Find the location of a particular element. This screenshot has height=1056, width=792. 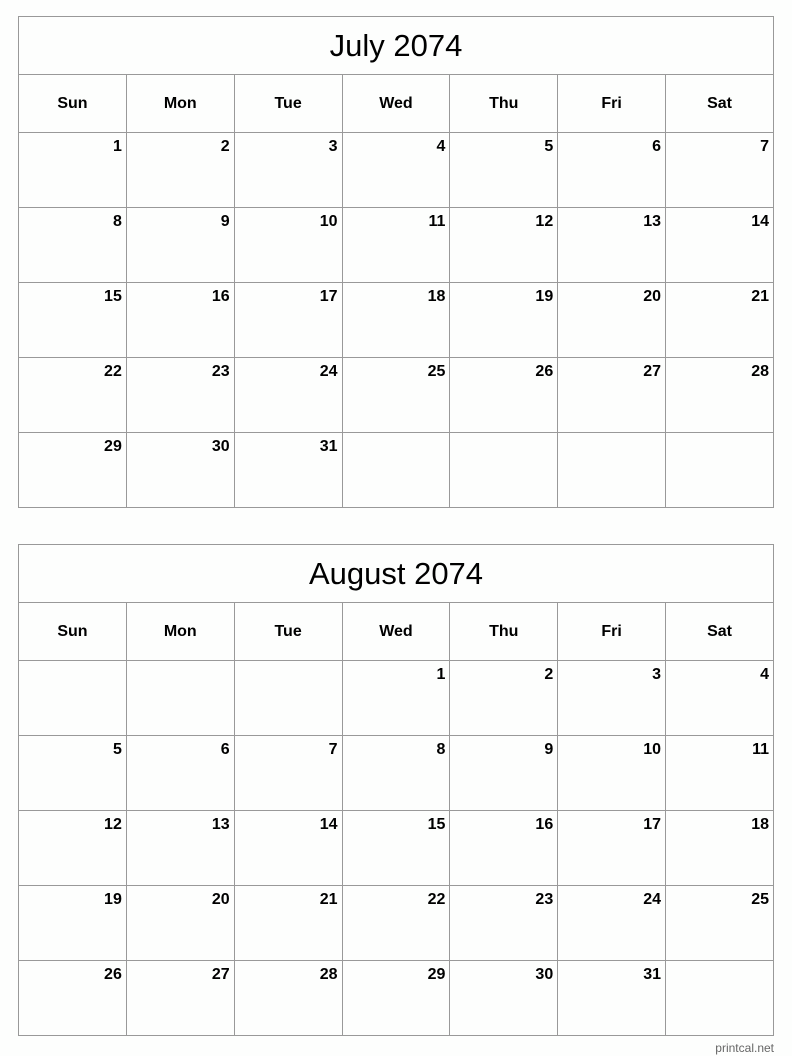

week-row: 19 20 21 22 23 24 25 is located at coordinates (396, 923).